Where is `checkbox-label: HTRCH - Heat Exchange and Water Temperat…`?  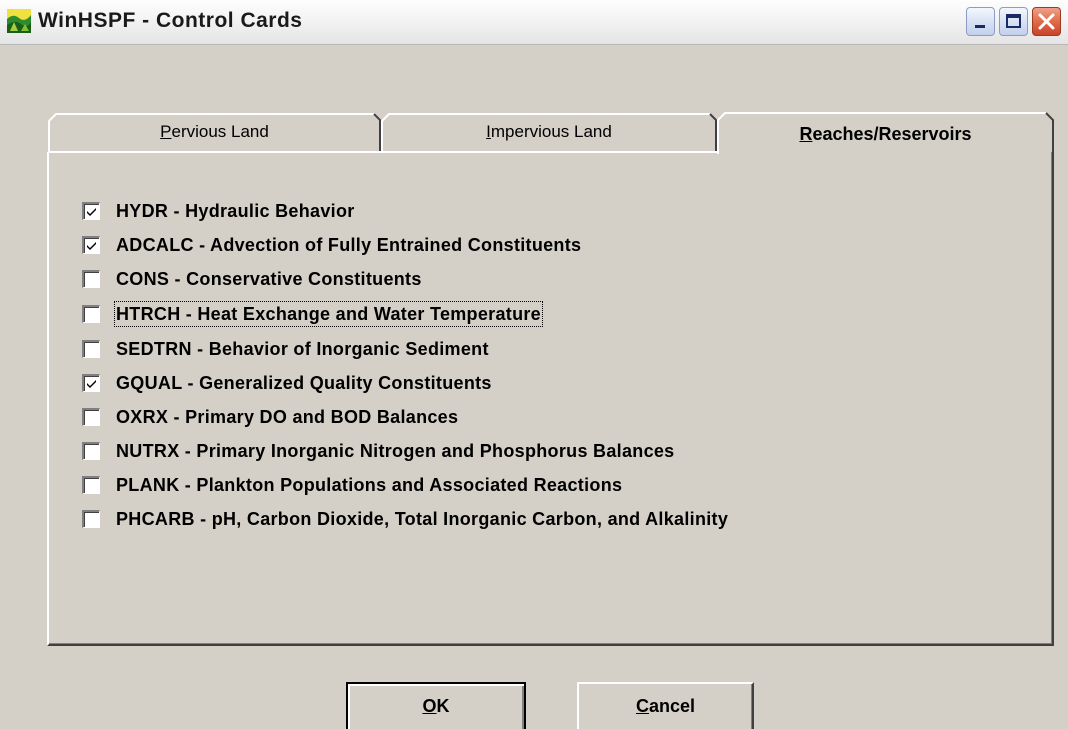
checkbox-label: HTRCH - Heat Exchange and Water Temperat… is located at coordinates (328, 314).